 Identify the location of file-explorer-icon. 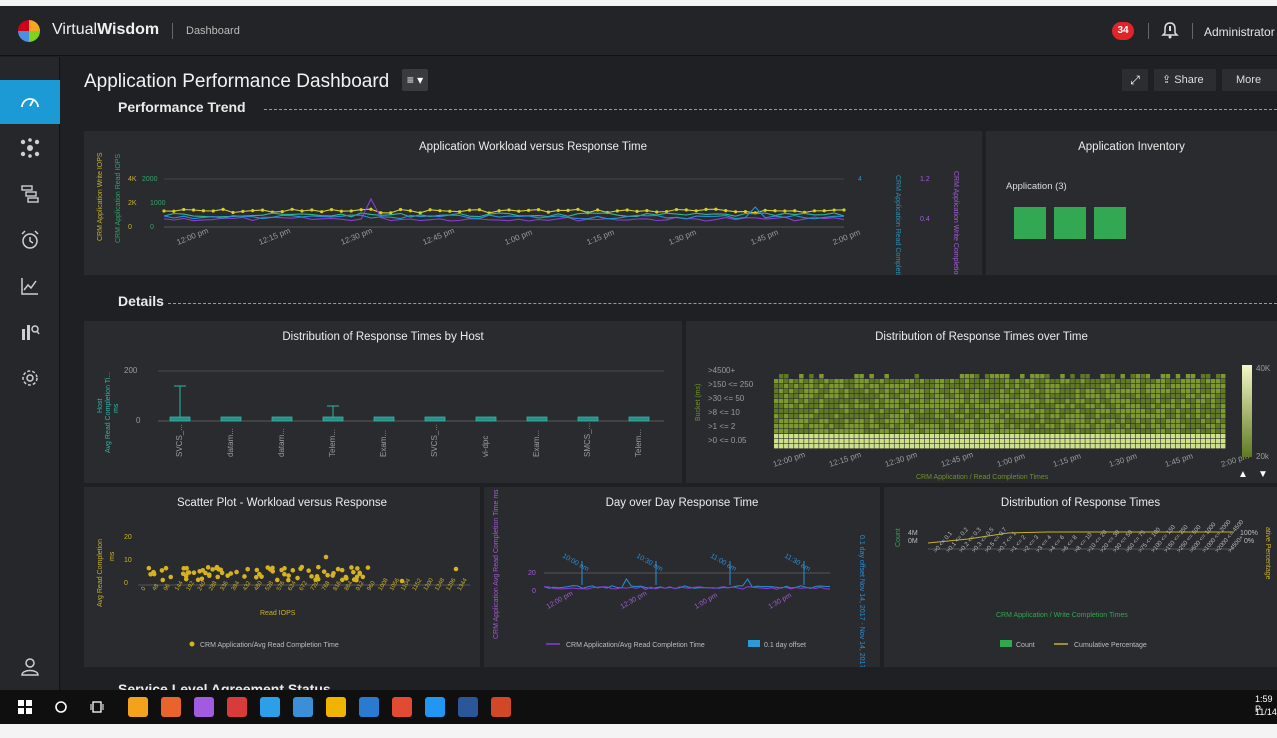
(138, 707).